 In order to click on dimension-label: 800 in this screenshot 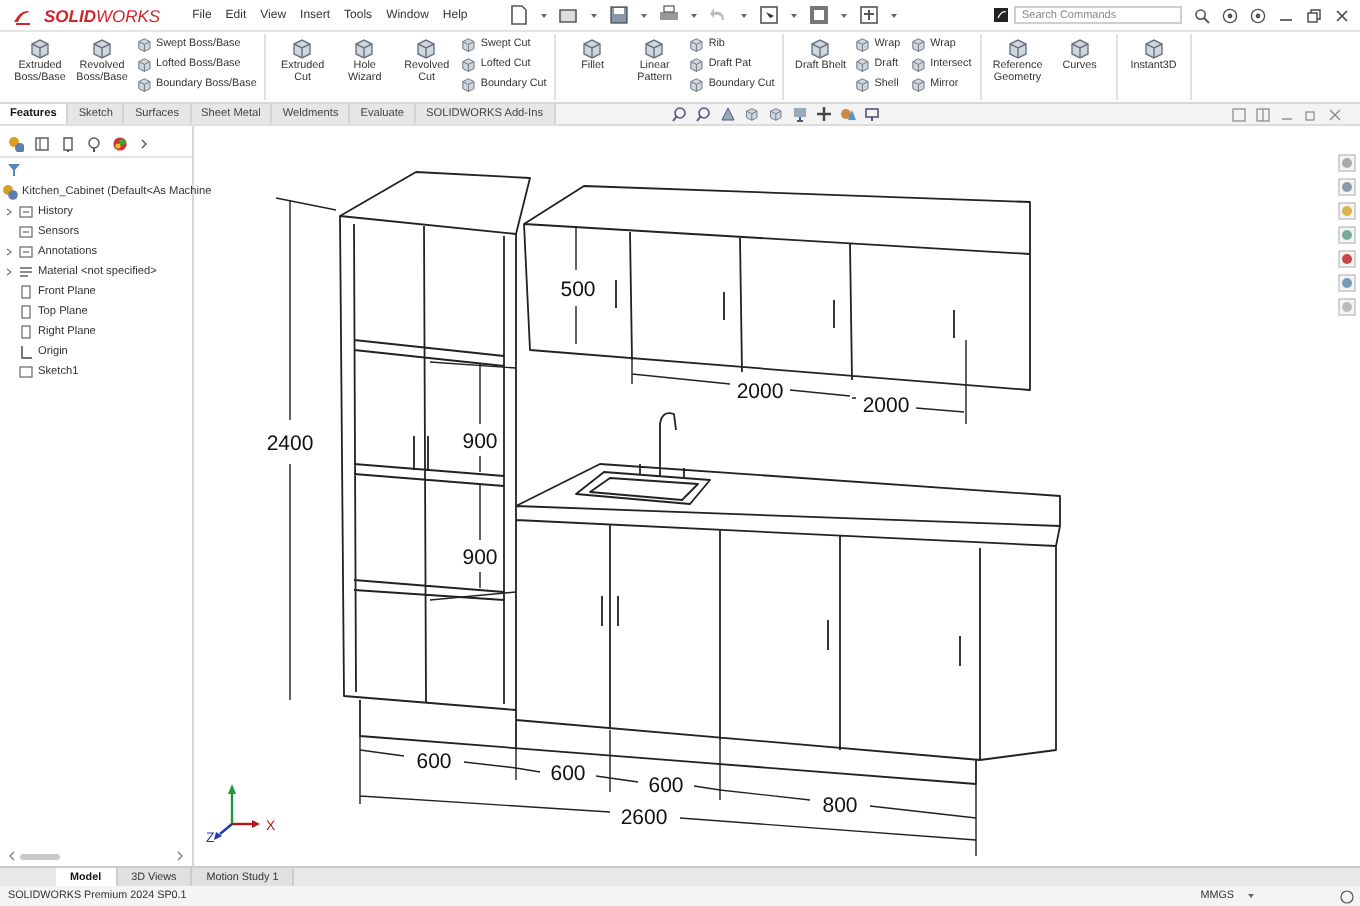, I will do `click(840, 806)`.